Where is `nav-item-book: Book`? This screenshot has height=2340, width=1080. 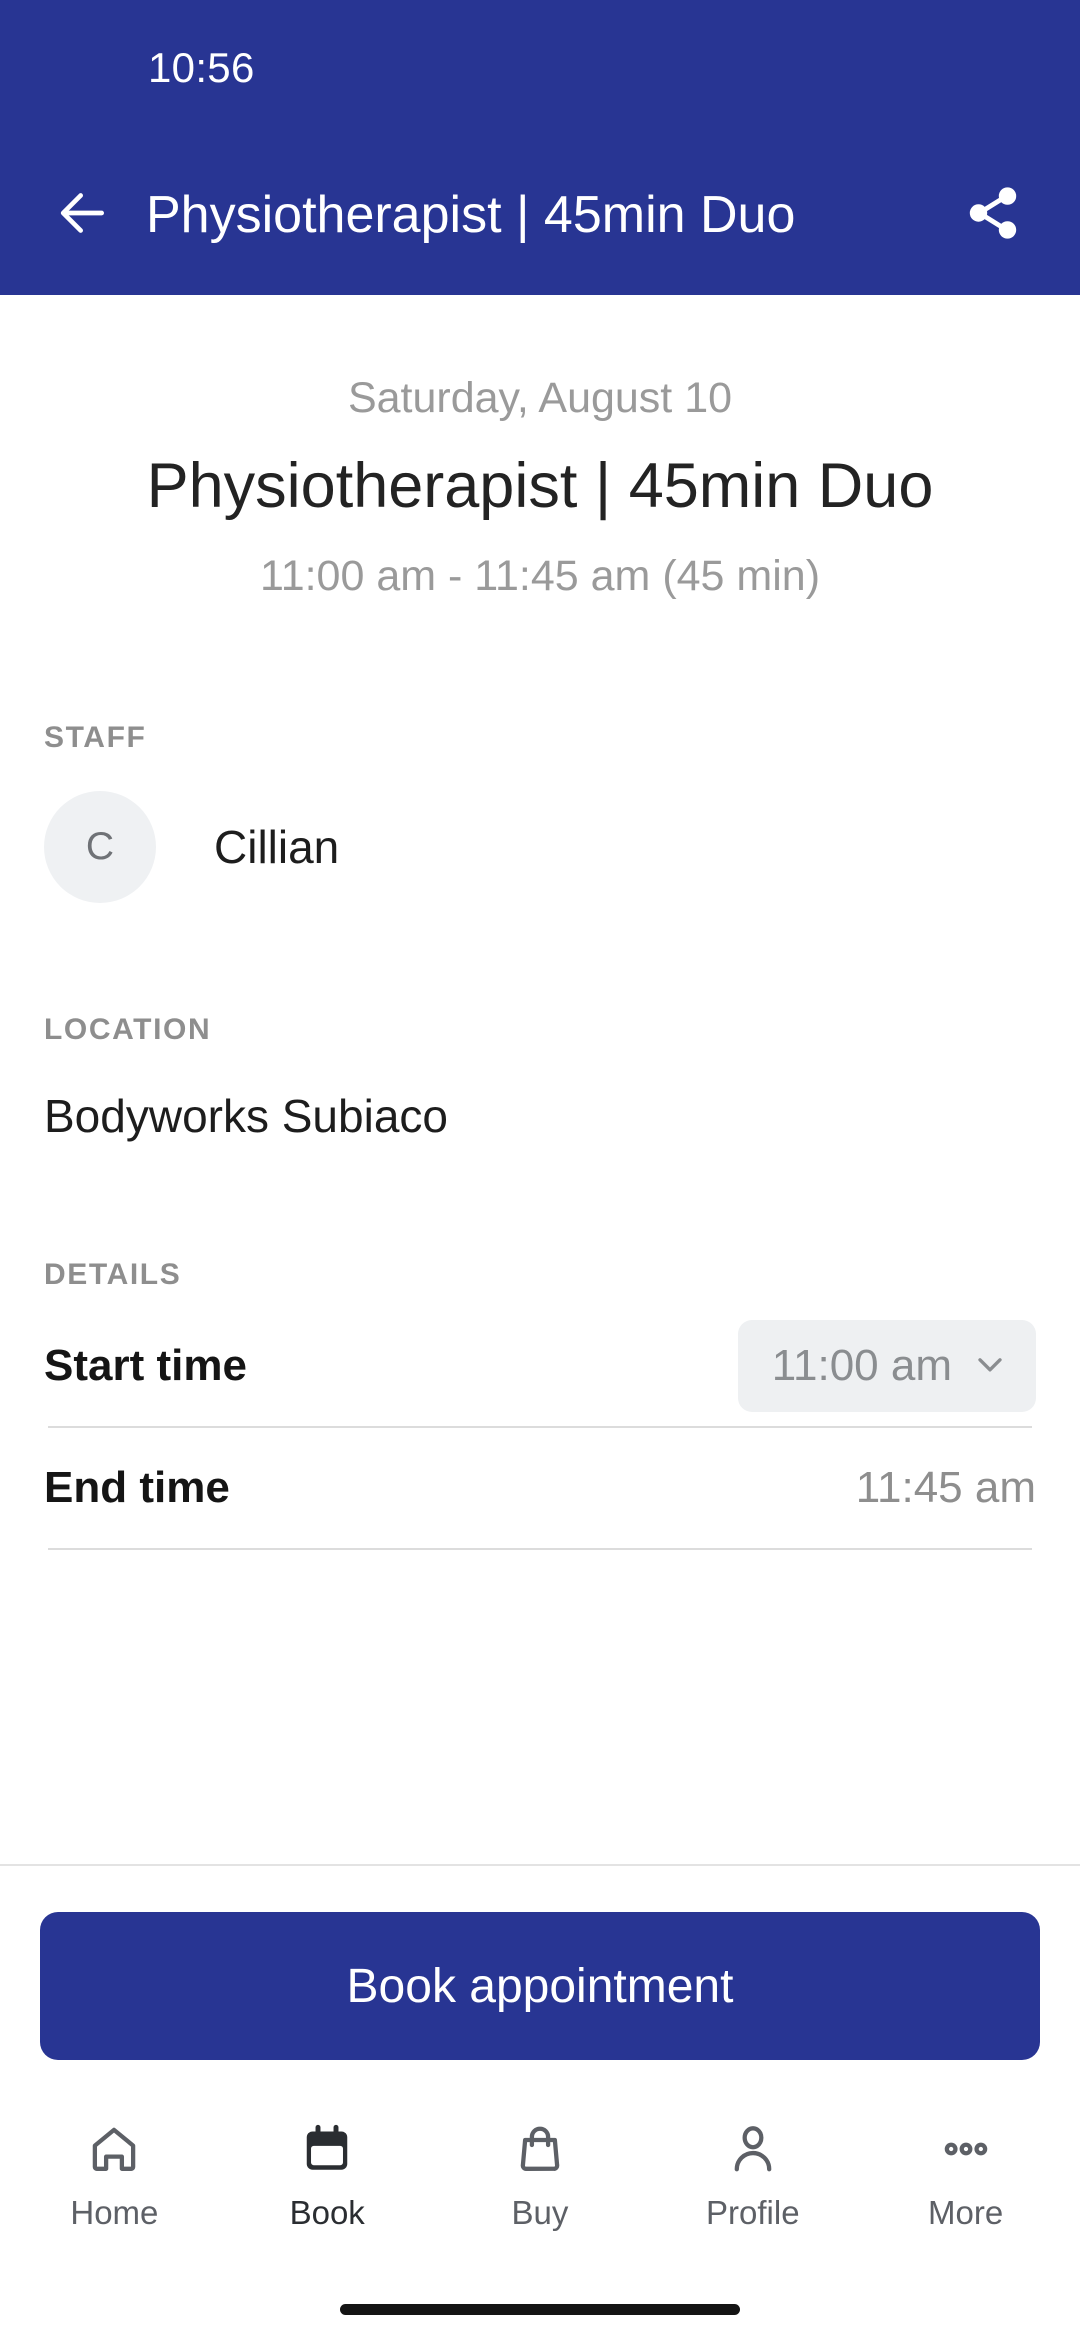
nav-item-book: Book is located at coordinates (327, 2175).